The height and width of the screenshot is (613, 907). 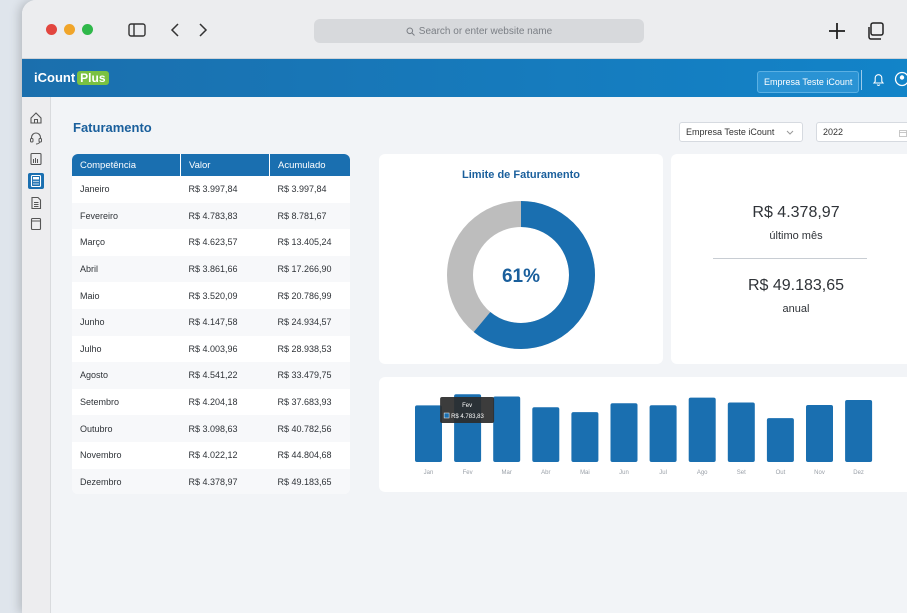 I want to click on app-logo: iCount Plus, so click(x=71, y=77).